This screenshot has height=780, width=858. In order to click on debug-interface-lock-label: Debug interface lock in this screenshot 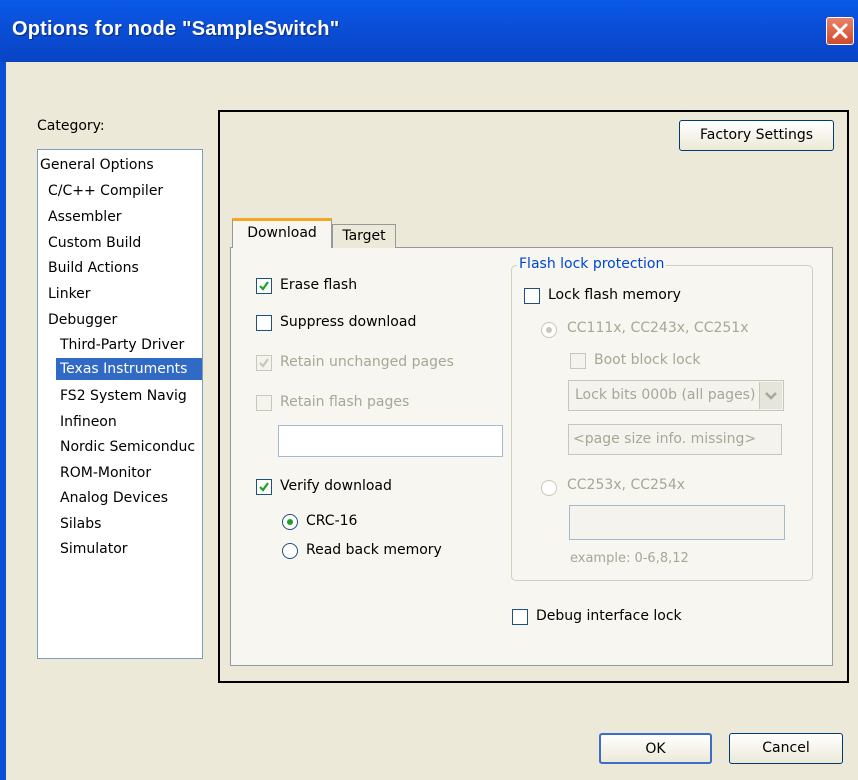, I will do `click(609, 616)`.